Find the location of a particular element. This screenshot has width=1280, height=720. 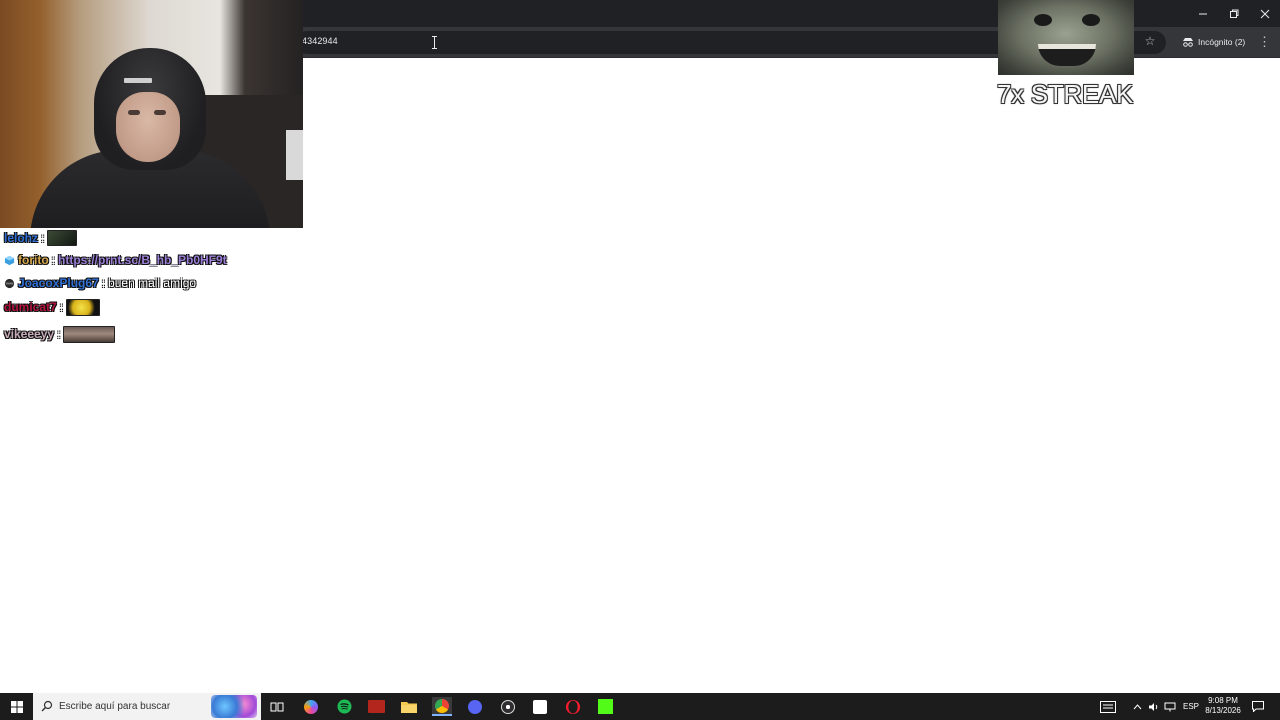

chat-message: lelohz : is located at coordinates (41, 238).